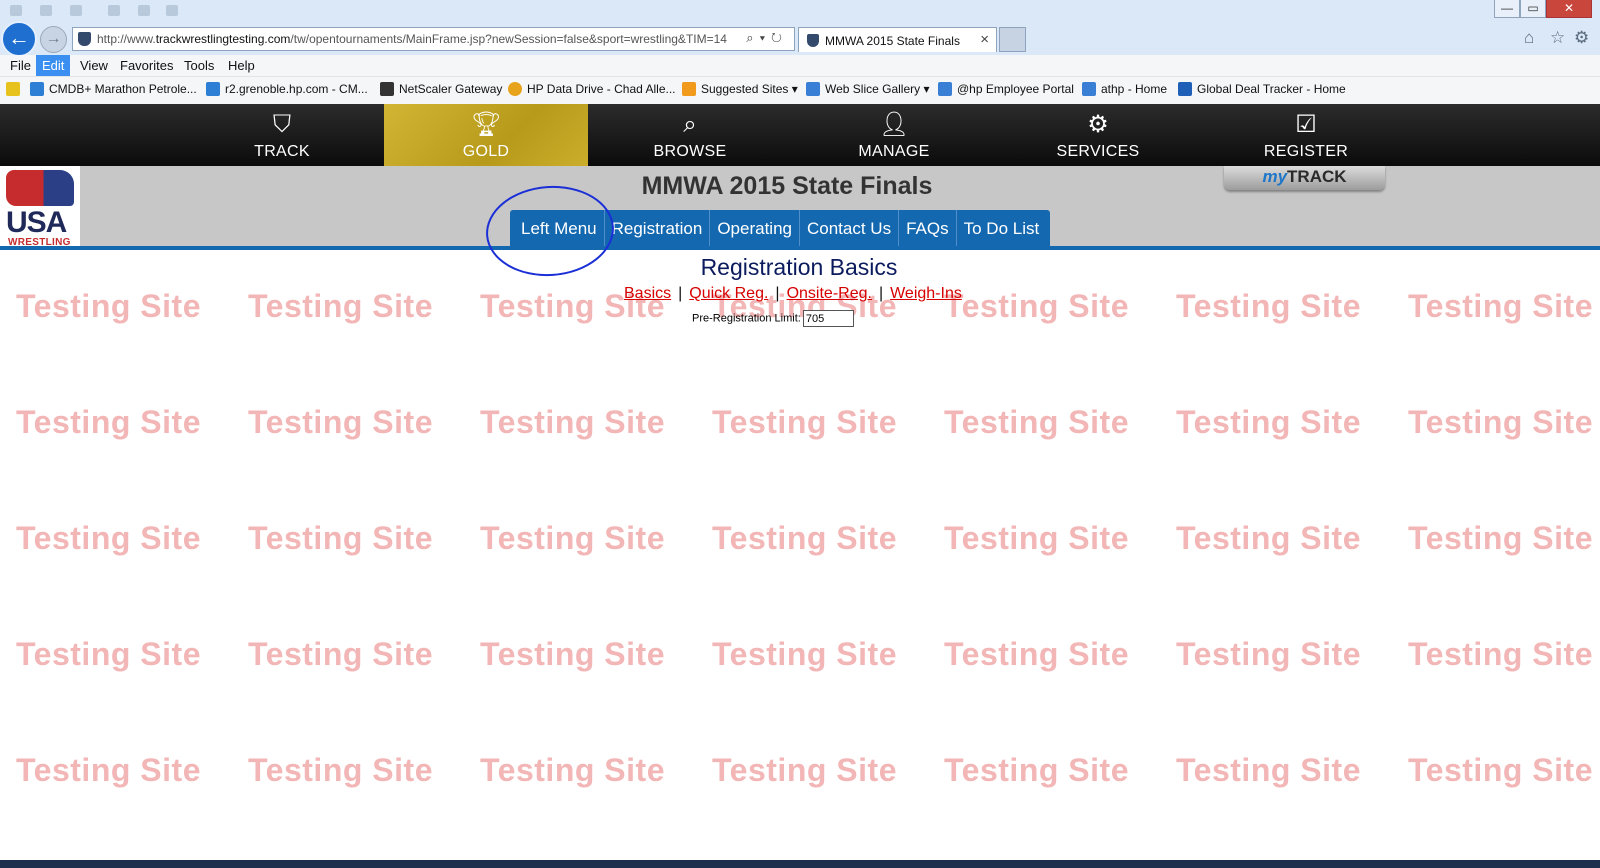 The image size is (1600, 868). I want to click on arrow-left-icon: ←, so click(19, 37).